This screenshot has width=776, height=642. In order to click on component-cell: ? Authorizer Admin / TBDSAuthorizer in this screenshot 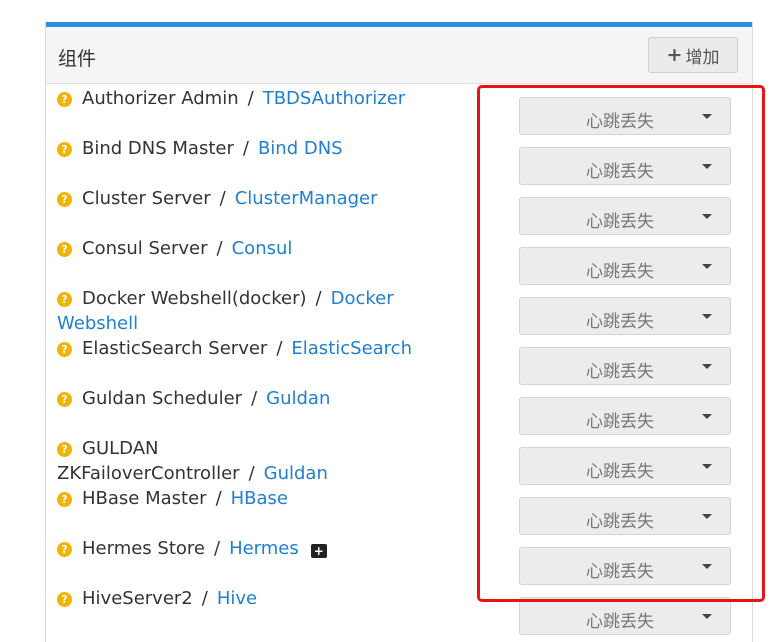, I will do `click(237, 98)`.